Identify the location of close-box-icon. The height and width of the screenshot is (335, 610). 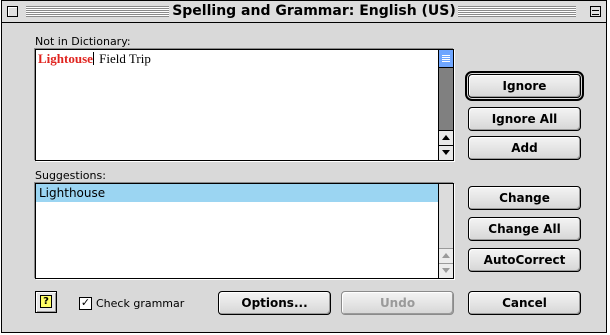
(12, 11).